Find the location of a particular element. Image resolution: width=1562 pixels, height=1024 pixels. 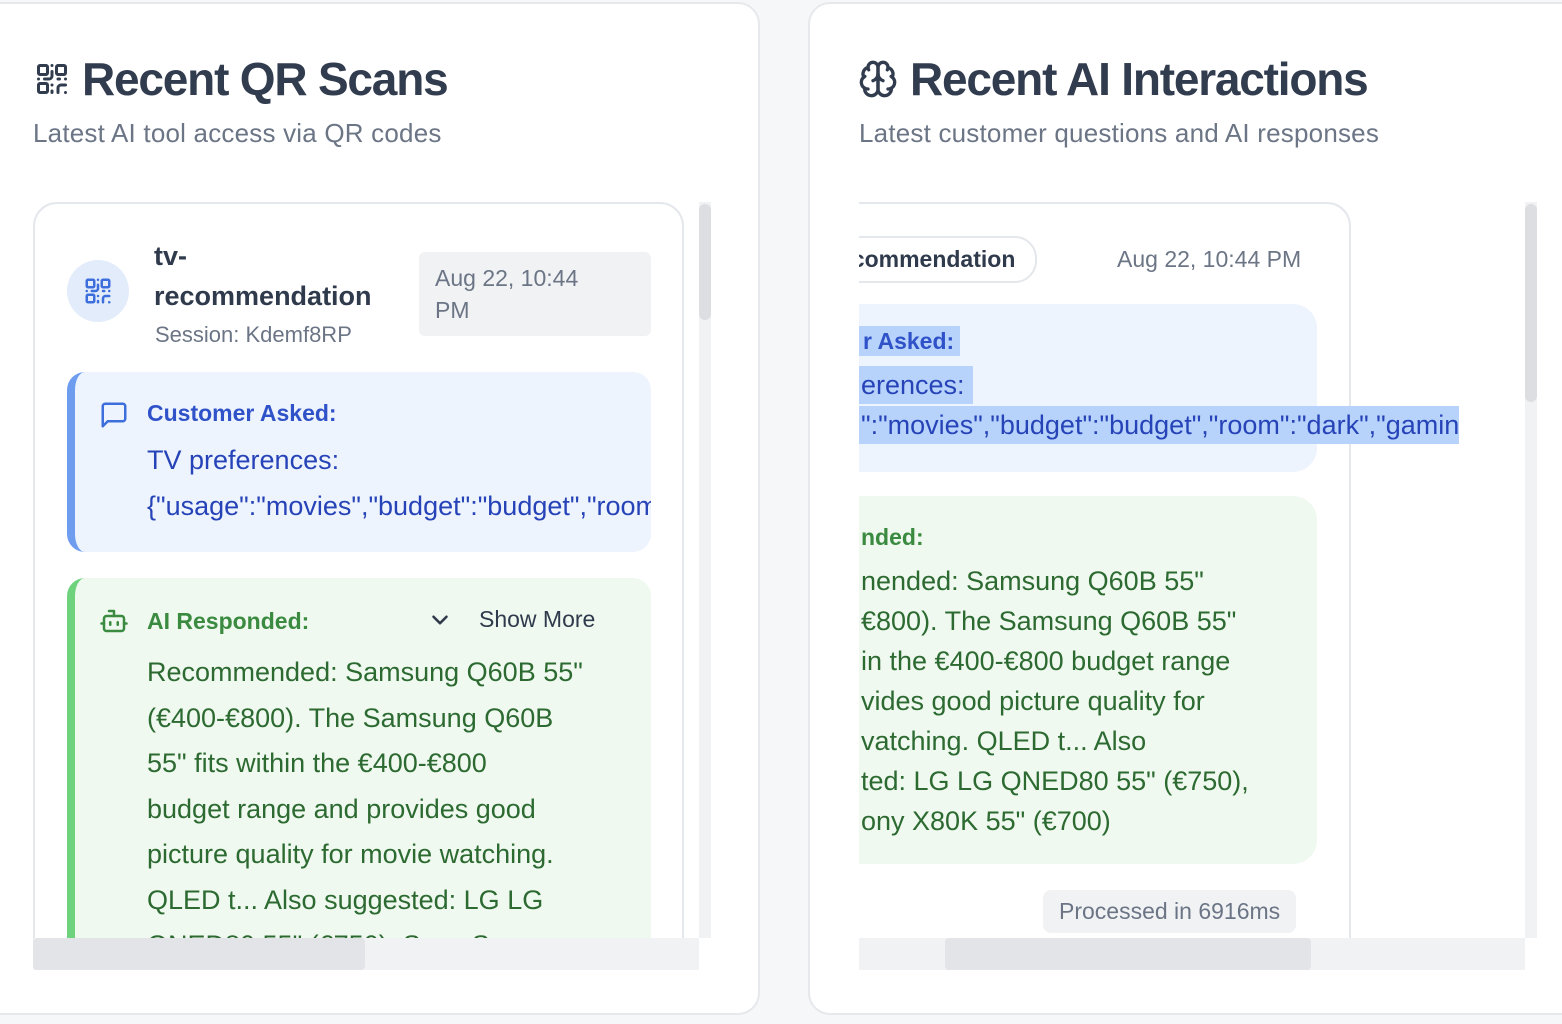

timestamp-badge: Aug 22, 10:44 PM is located at coordinates (535, 294).